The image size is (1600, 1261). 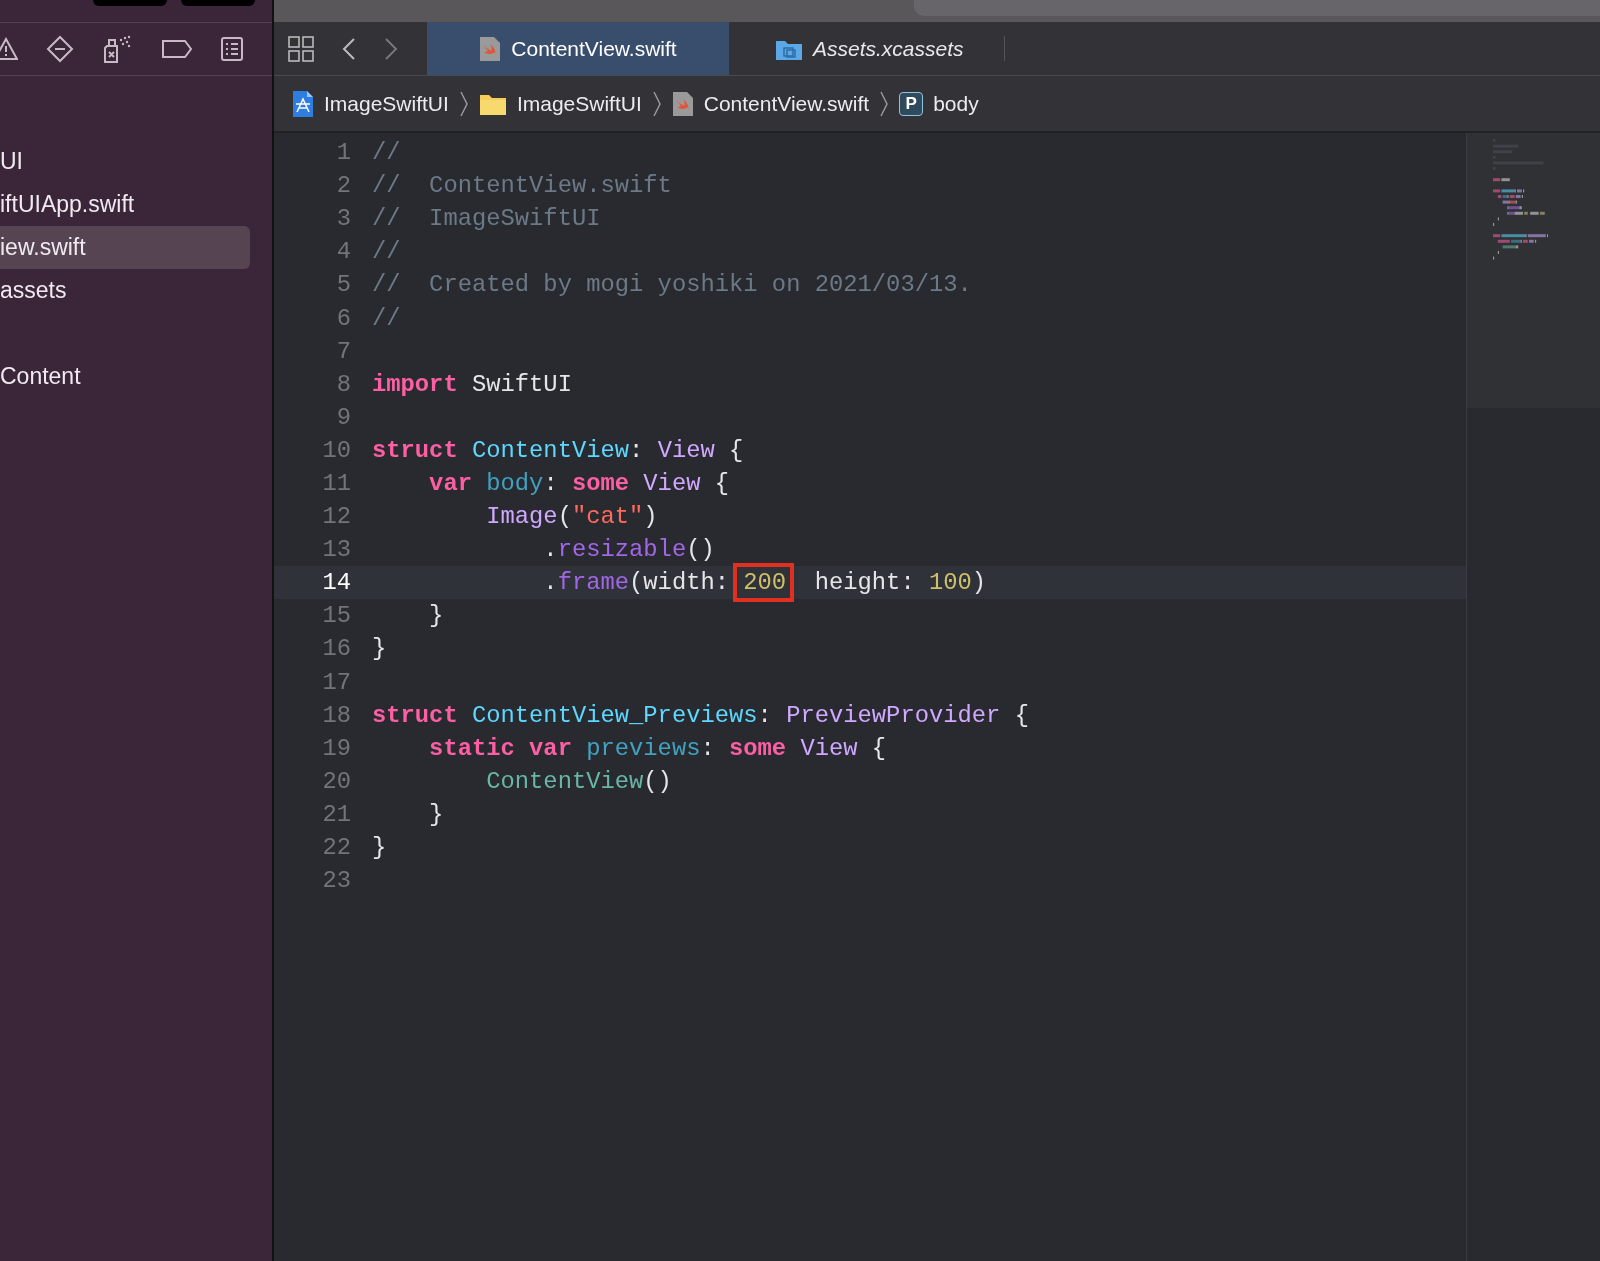 I want to click on file-item: Content, so click(x=125, y=376).